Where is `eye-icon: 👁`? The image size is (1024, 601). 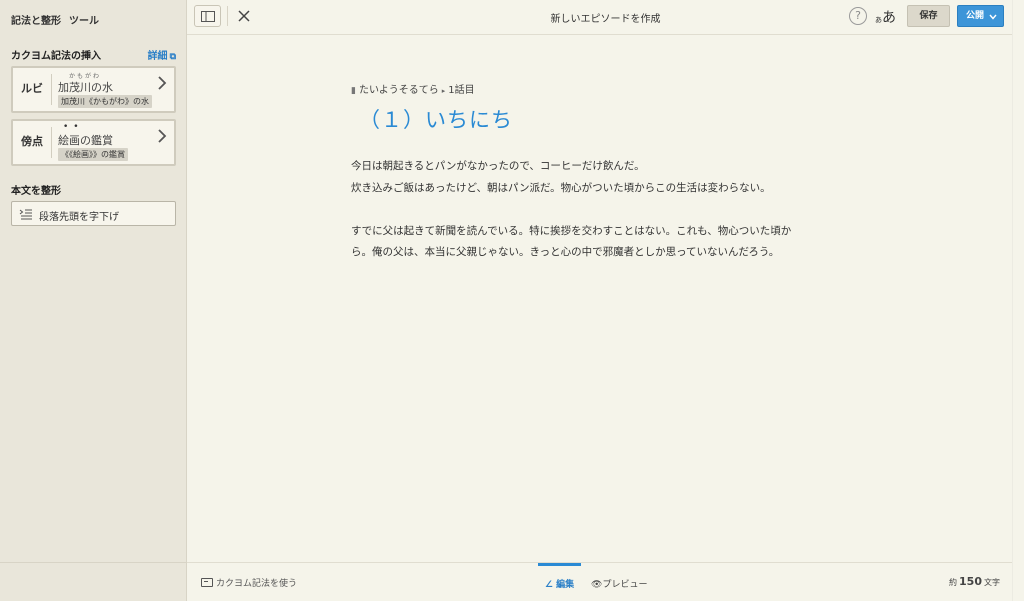
eye-icon: 👁 is located at coordinates (597, 585).